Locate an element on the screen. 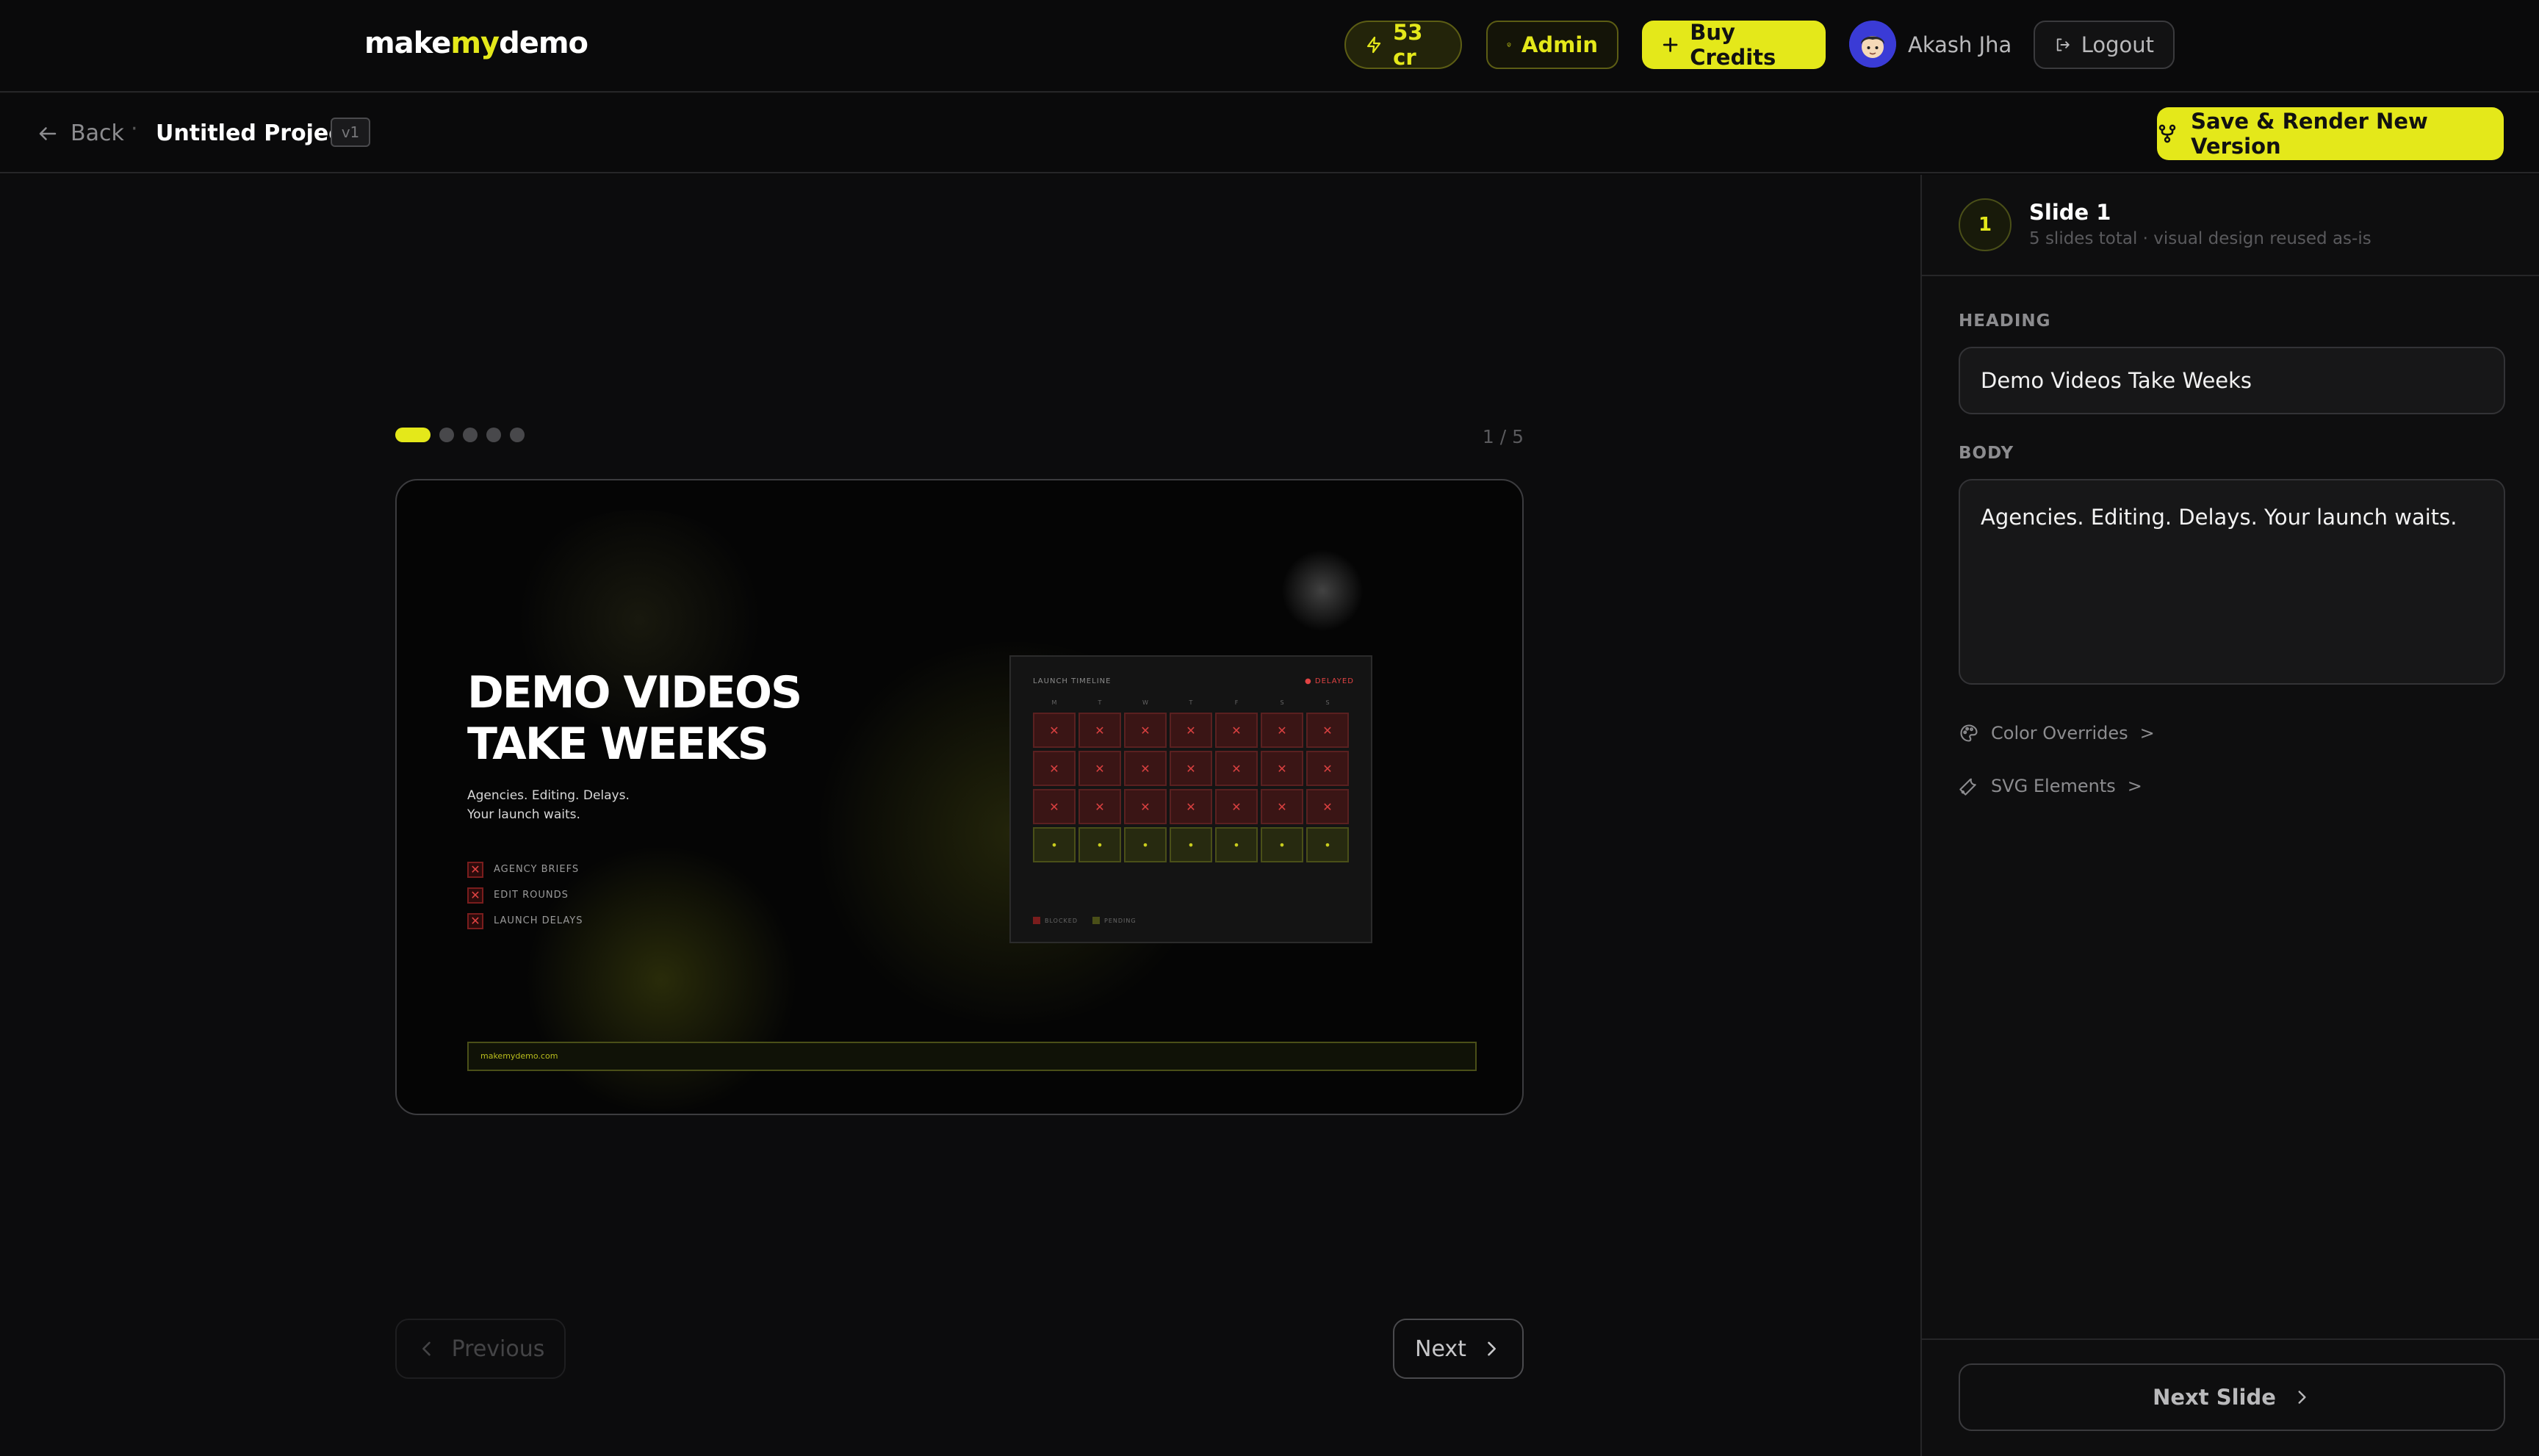 Image resolution: width=2539 pixels, height=1456 pixels. checklist-item: ✕ LAUNCH DELAYS is located at coordinates (525, 921).